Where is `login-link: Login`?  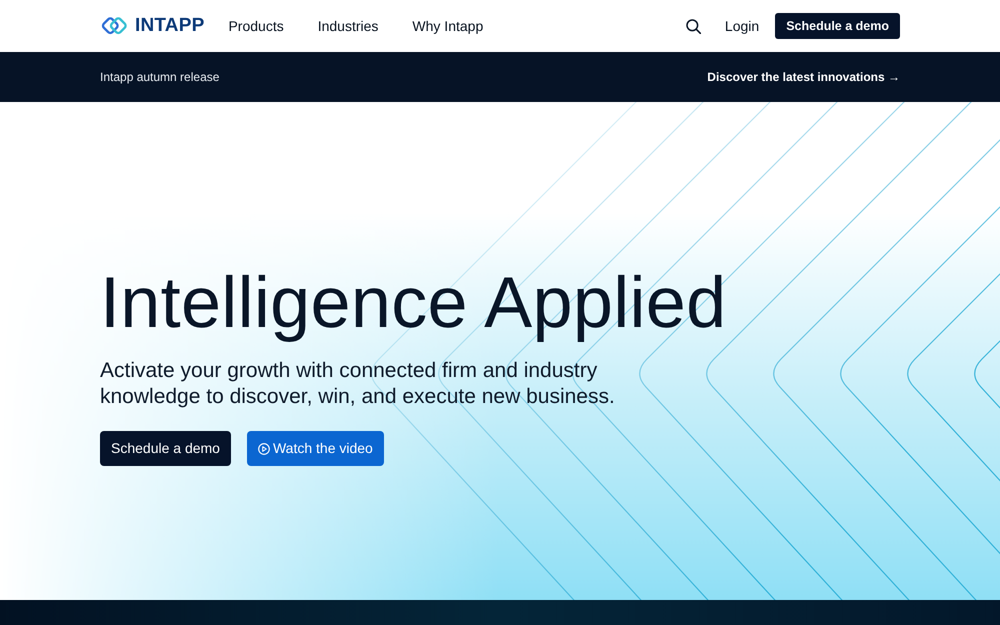 login-link: Login is located at coordinates (742, 26).